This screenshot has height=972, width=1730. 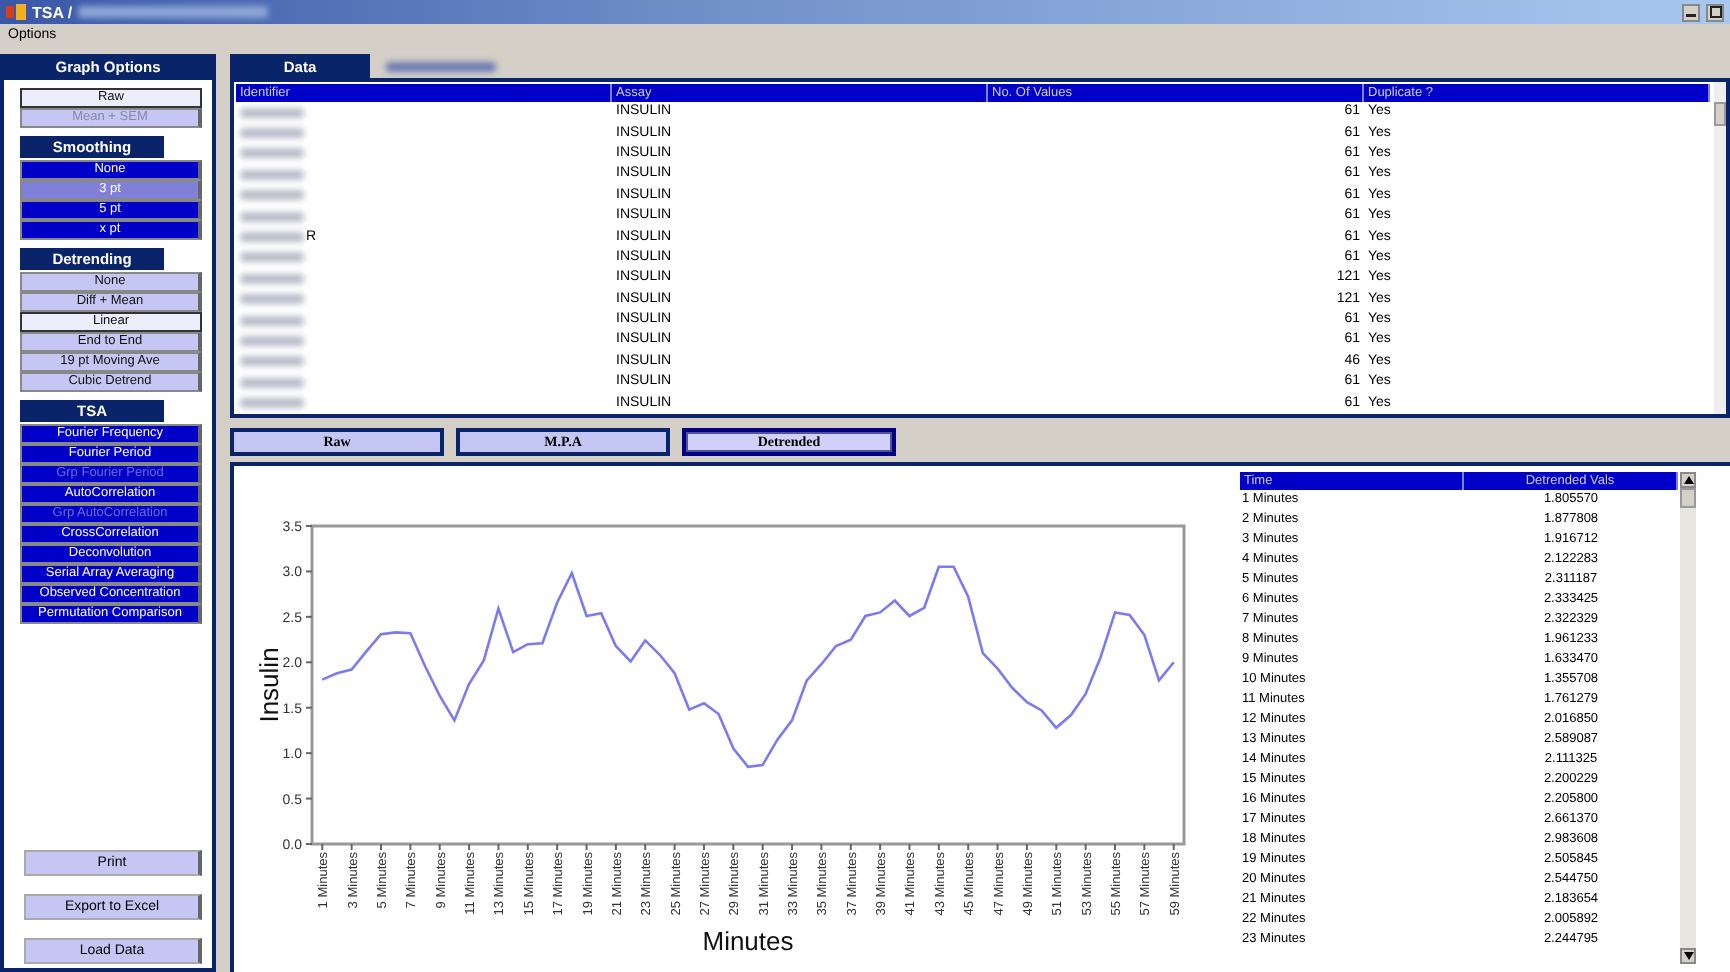 I want to click on scroll-up-button, so click(x=1688, y=480).